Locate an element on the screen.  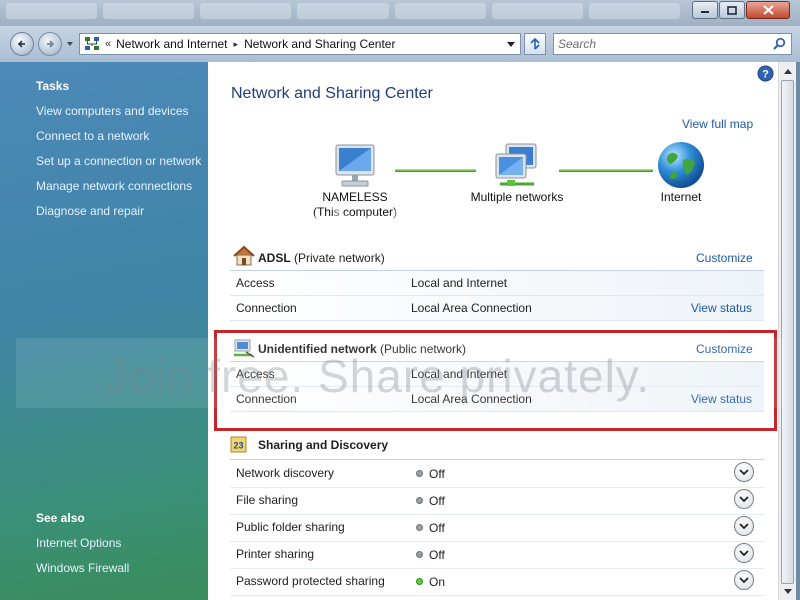
setting-label: Network discovery is located at coordinates (285, 473).